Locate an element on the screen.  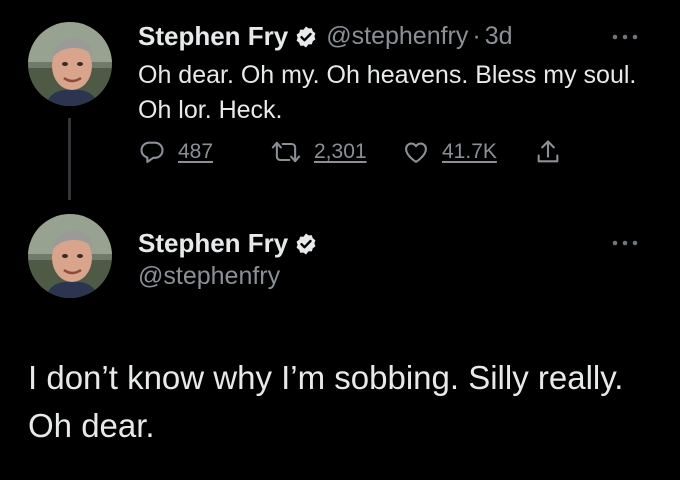
tweet1-header: Stephen Fry @stephenfry · 3d is located at coordinates (325, 36).